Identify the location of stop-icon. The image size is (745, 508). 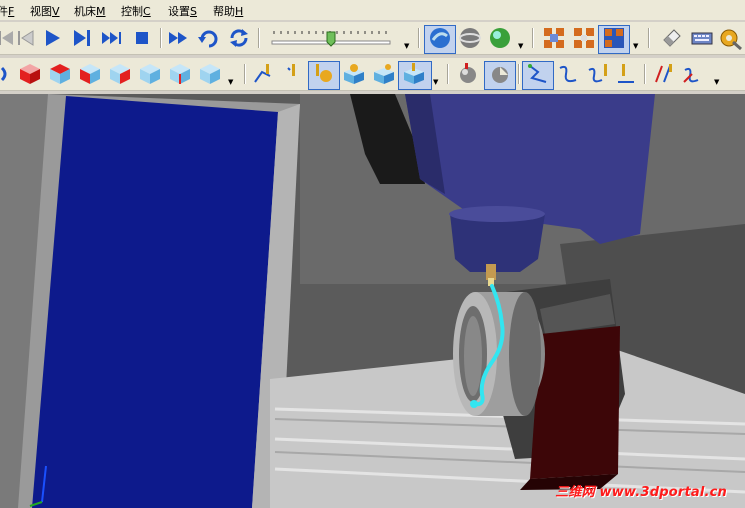
(142, 38).